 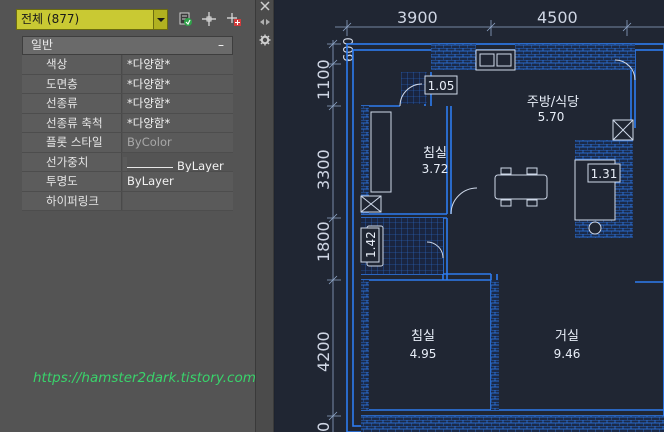 What do you see at coordinates (42, 45) in the screenshot?
I see `section-title: 일반` at bounding box center [42, 45].